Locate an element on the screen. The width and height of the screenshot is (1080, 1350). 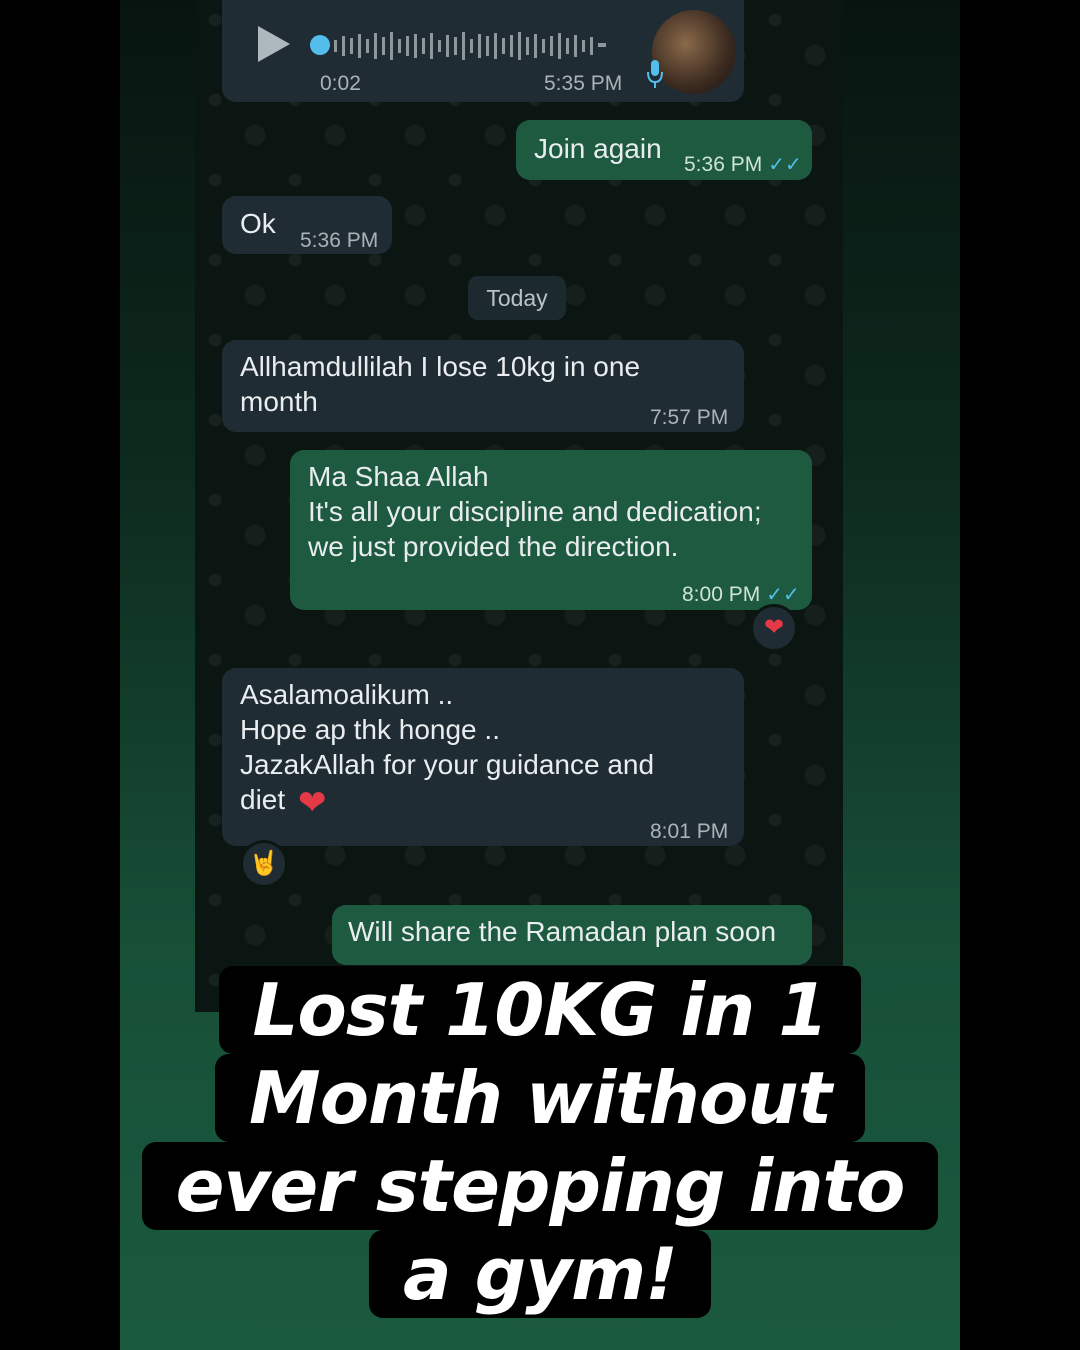
caption-line: a gym! is located at coordinates (540, 1274).